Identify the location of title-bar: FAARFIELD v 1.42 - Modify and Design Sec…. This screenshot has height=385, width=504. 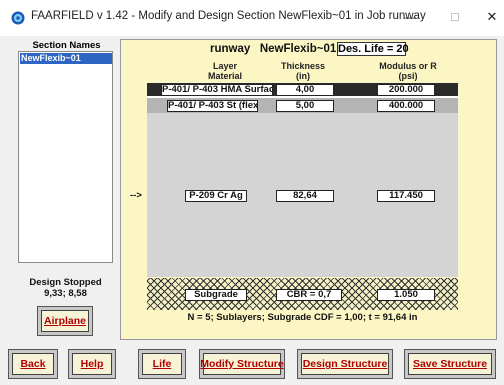
(252, 18).